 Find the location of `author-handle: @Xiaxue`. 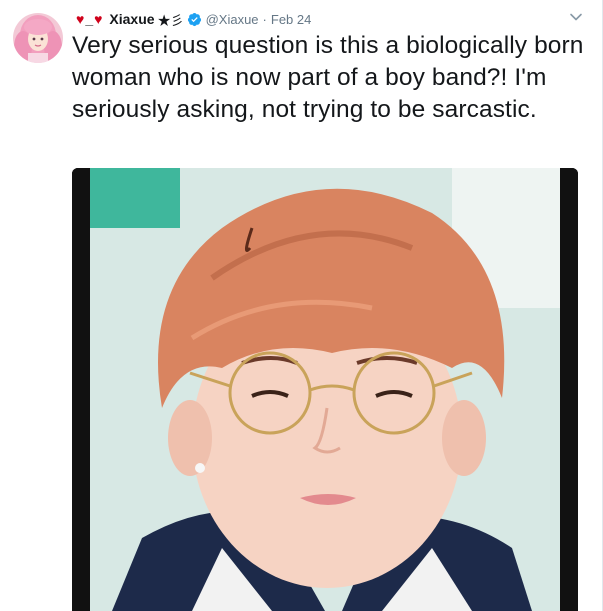

author-handle: @Xiaxue is located at coordinates (232, 19).